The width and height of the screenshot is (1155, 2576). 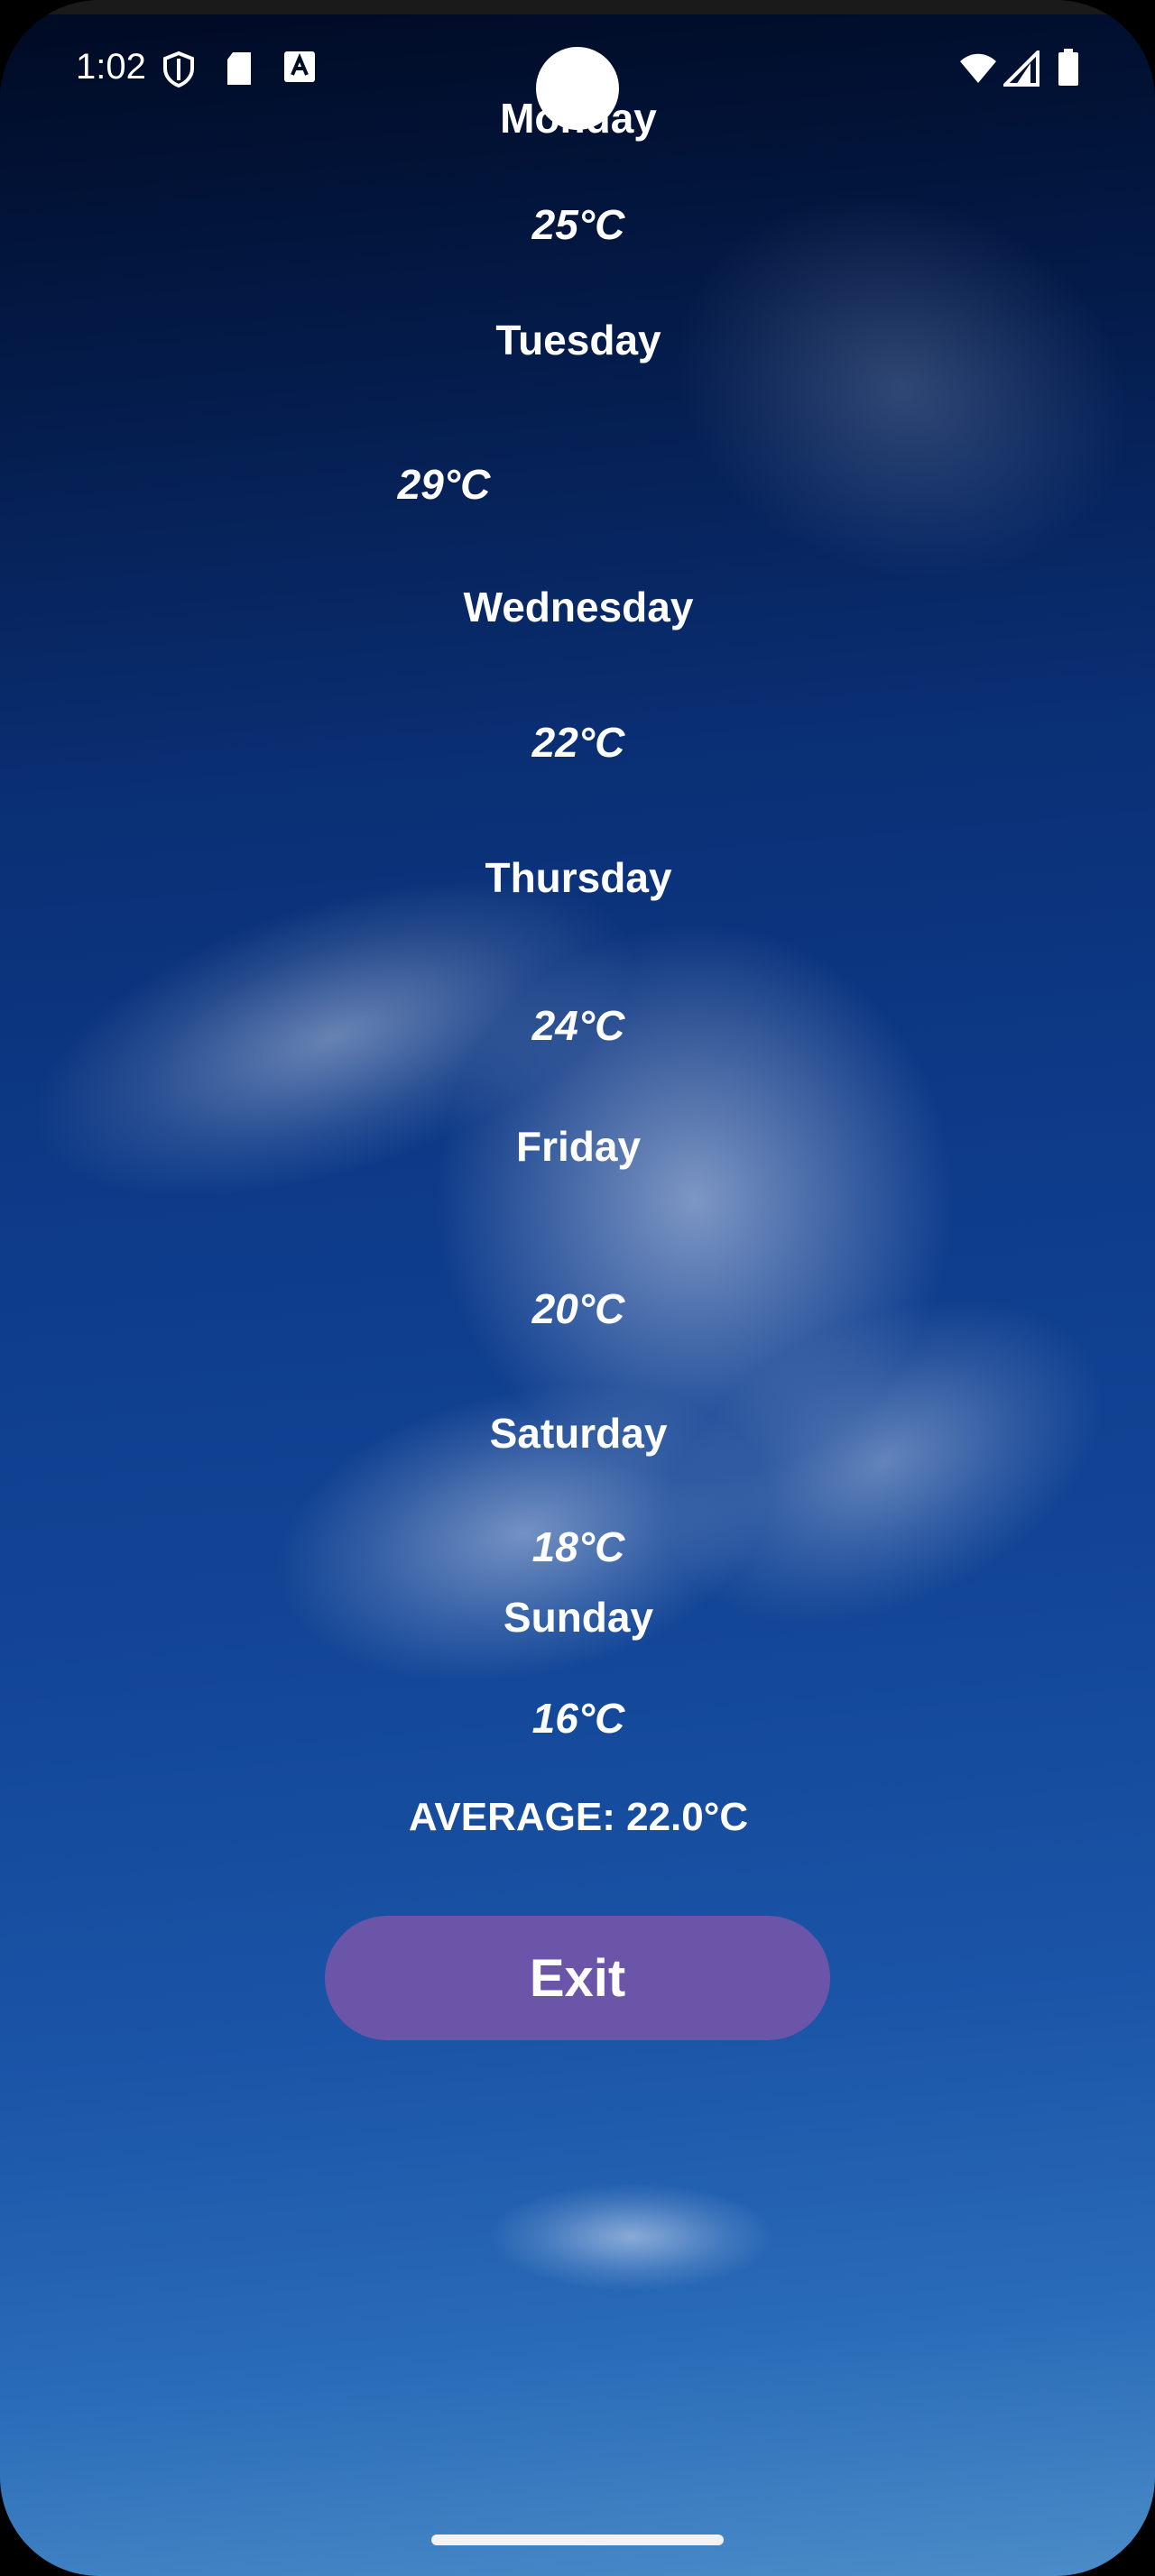 What do you see at coordinates (578, 1434) in the screenshot?
I see `day-label-saturday: Saturday` at bounding box center [578, 1434].